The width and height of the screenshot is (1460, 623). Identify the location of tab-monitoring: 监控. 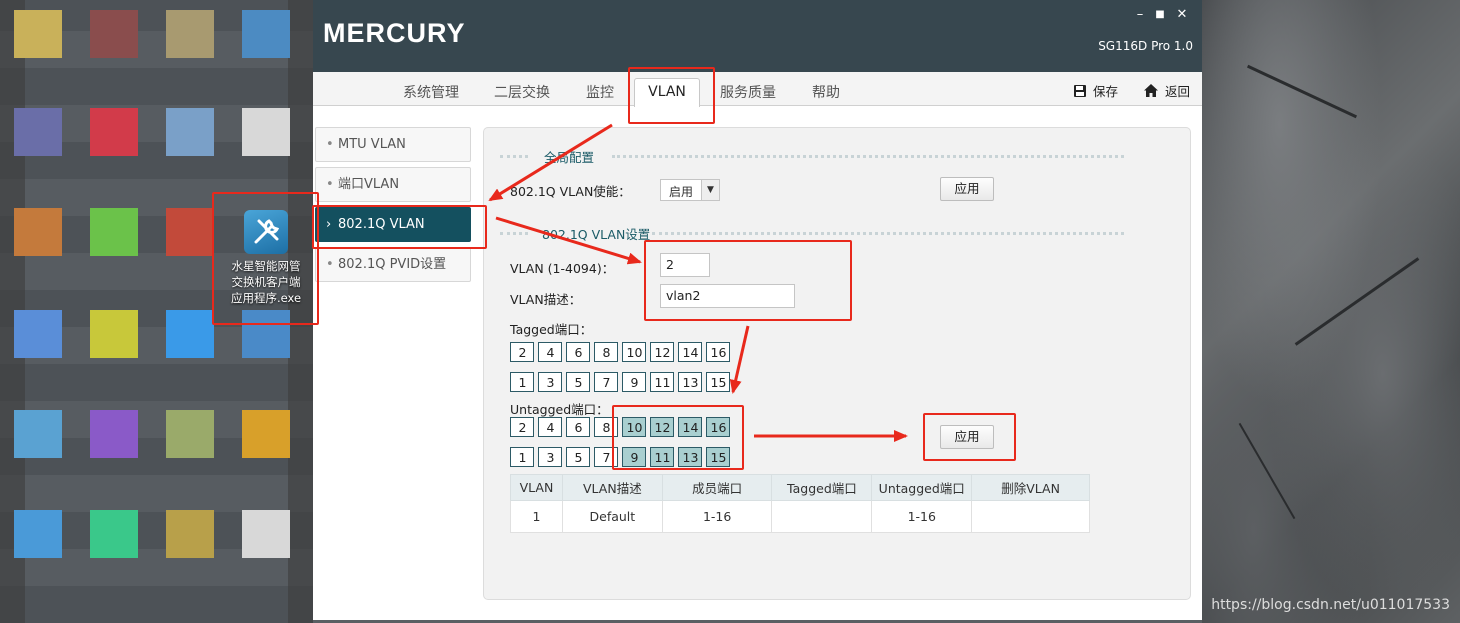
(600, 92).